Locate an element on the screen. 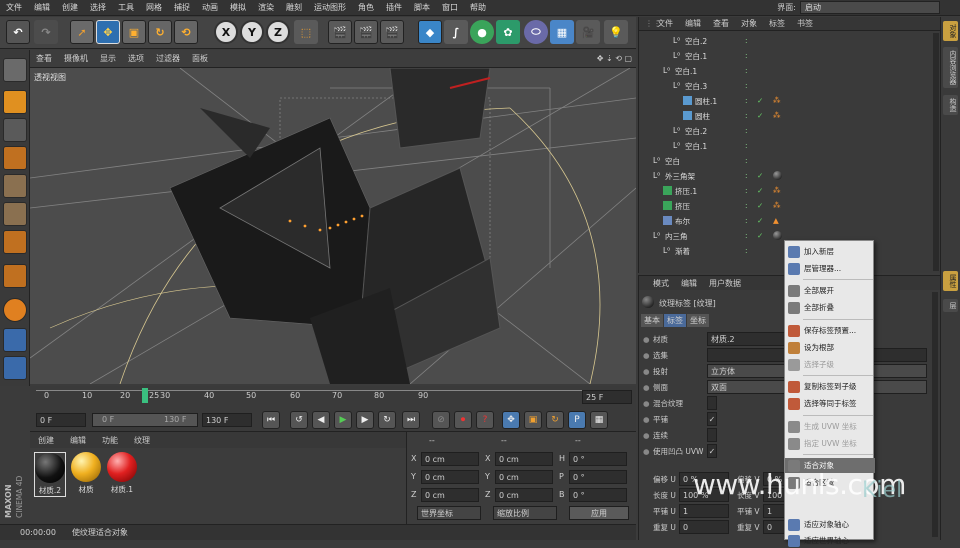 The image size is (960, 548). object-row: L⁰ 外三角架: ✓ is located at coordinates (790, 175).